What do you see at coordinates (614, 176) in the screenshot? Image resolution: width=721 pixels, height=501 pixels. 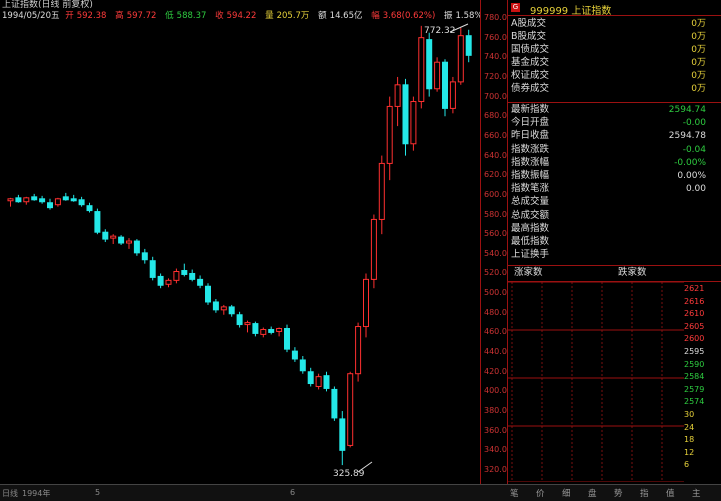 I see `stat-row: 指数振幅 0.00%` at bounding box center [614, 176].